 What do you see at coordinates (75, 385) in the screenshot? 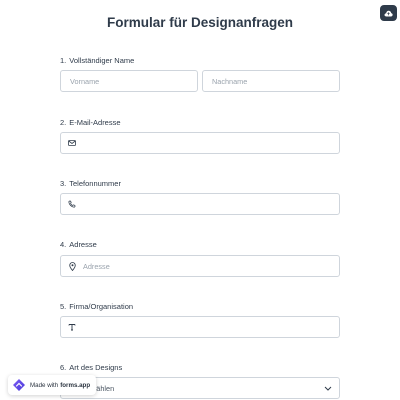
I see `badge-brand: forms.app` at bounding box center [75, 385].